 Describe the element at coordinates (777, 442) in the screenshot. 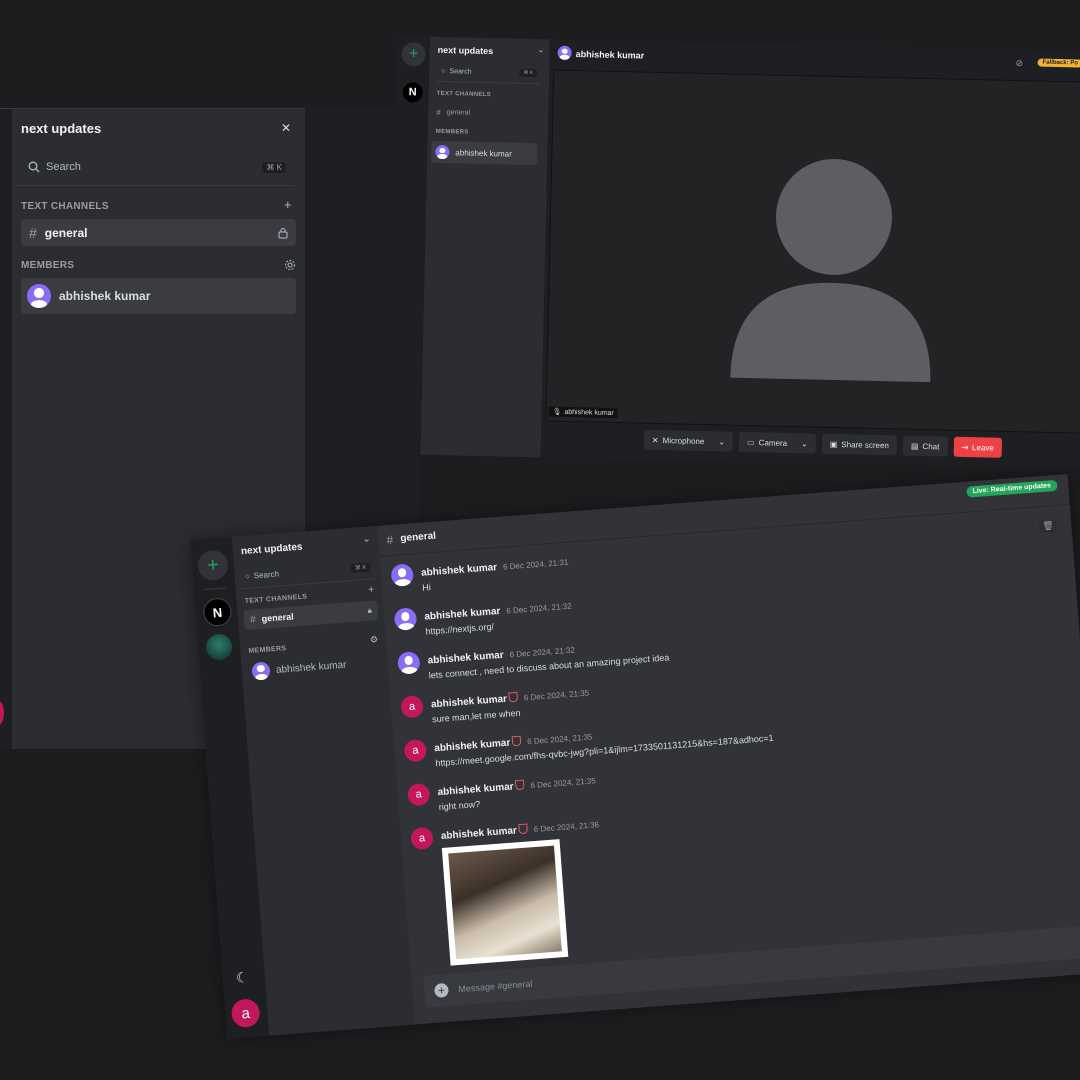

I see `camera-button: ▭ Camera ⌄` at that location.